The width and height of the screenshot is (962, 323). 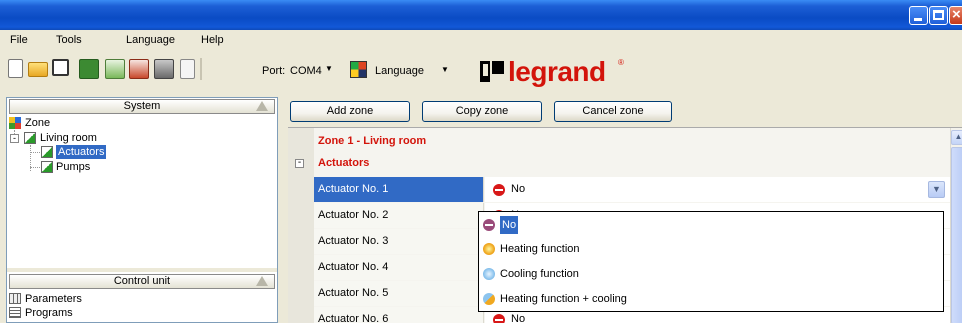 What do you see at coordinates (19, 40) in the screenshot?
I see `menu-file: File` at bounding box center [19, 40].